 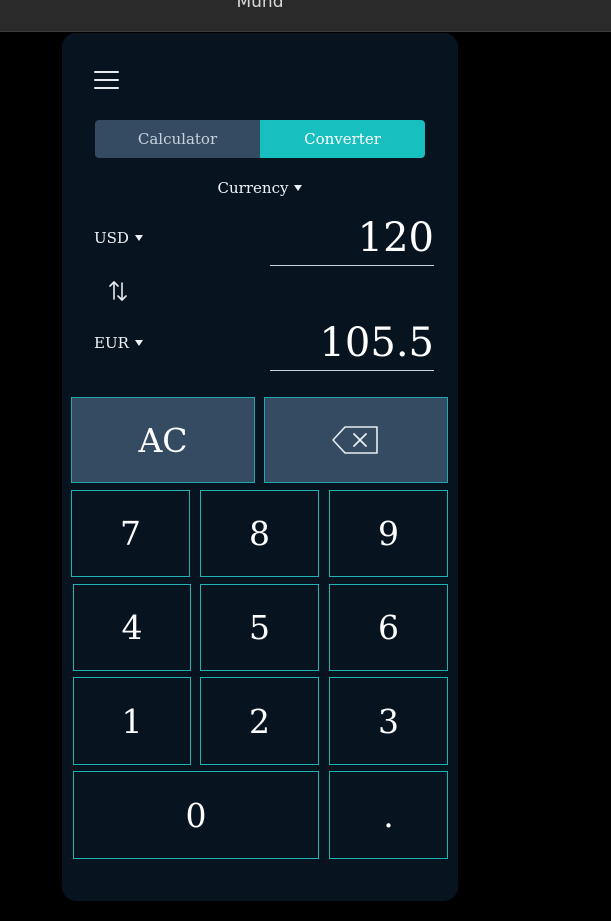 I want to click on key-0: 0, so click(x=196, y=815).